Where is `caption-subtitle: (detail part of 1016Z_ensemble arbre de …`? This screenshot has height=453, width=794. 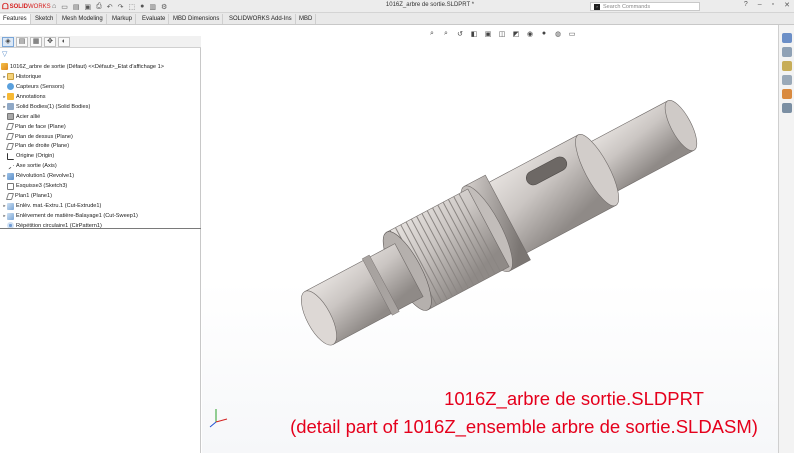 caption-subtitle: (detail part of 1016Z_ensemble arbre de … is located at coordinates (524, 426).